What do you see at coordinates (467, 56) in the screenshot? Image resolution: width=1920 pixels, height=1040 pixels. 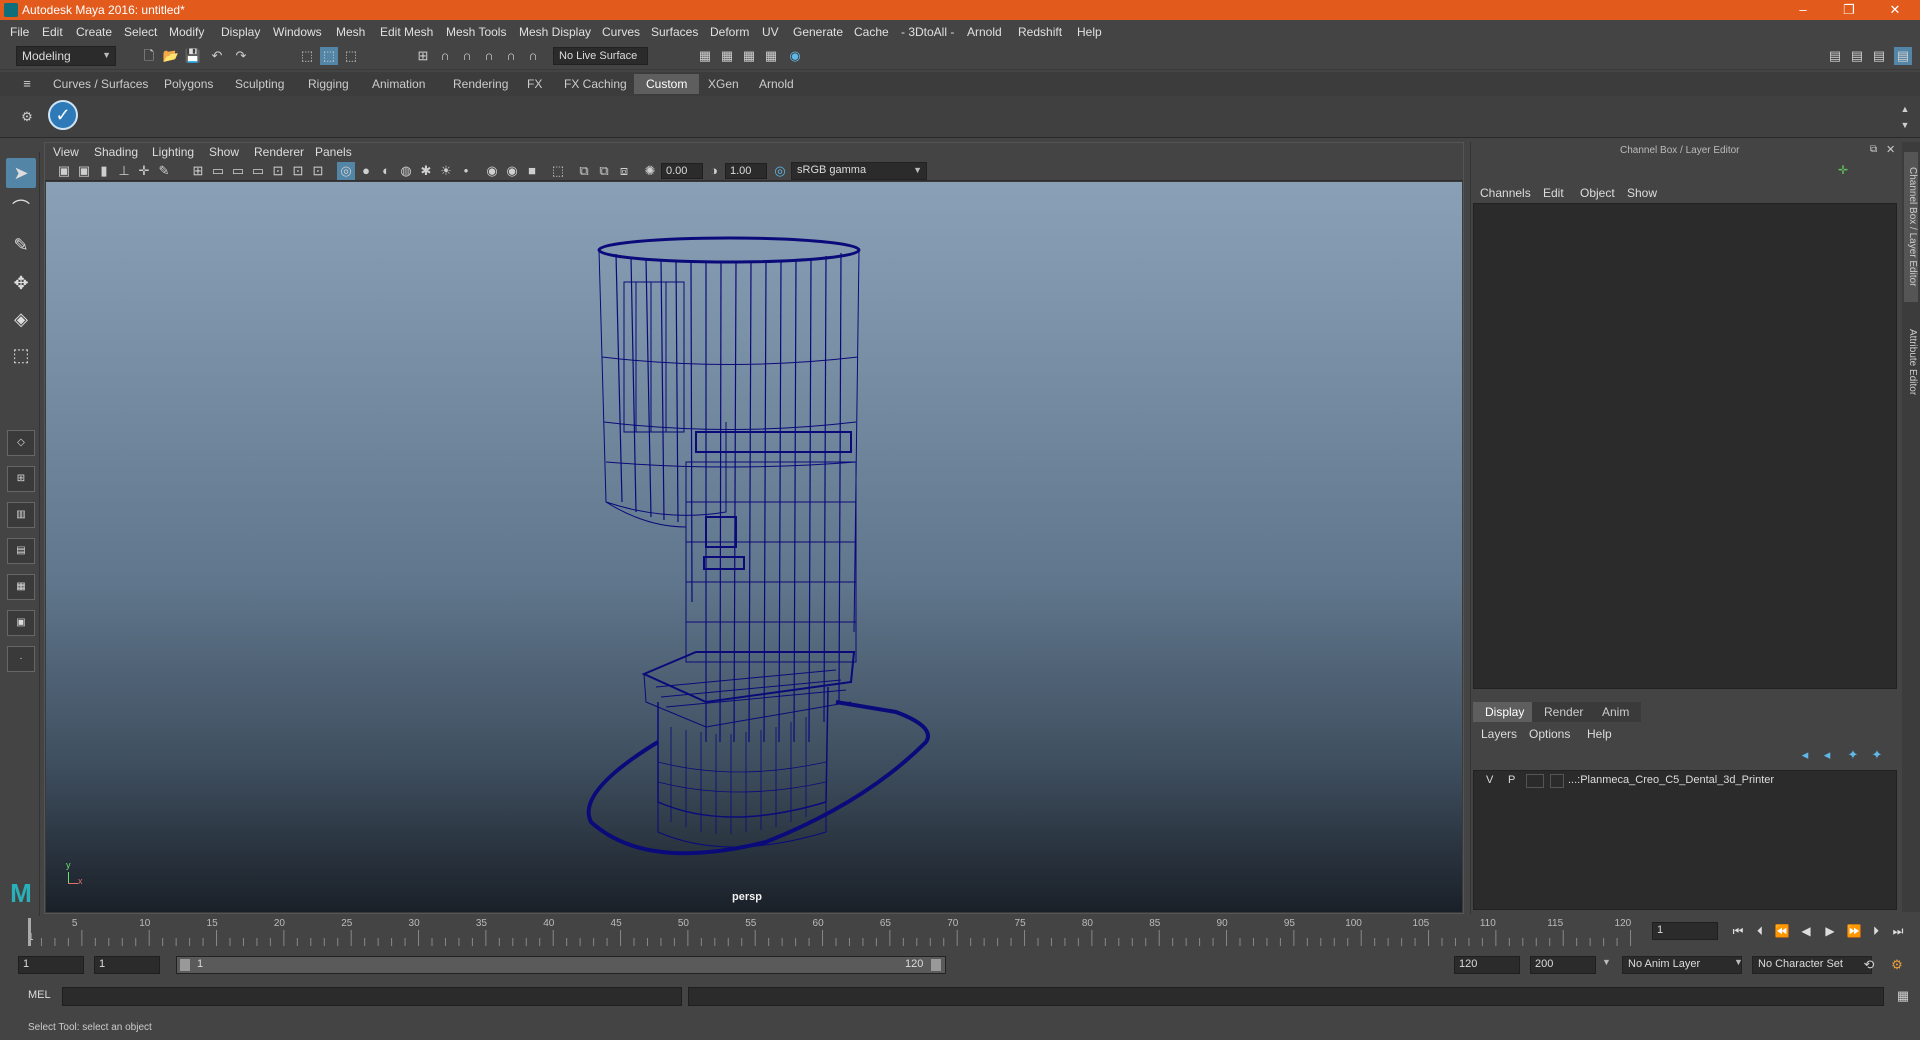 I see `snap-point-icon: ∩` at bounding box center [467, 56].